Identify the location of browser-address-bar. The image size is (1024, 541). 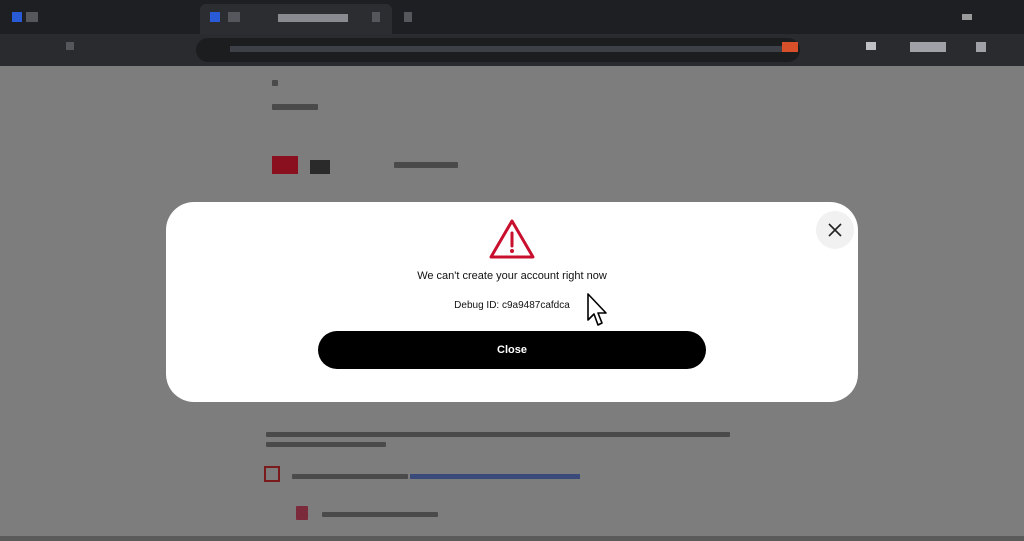
(512, 50).